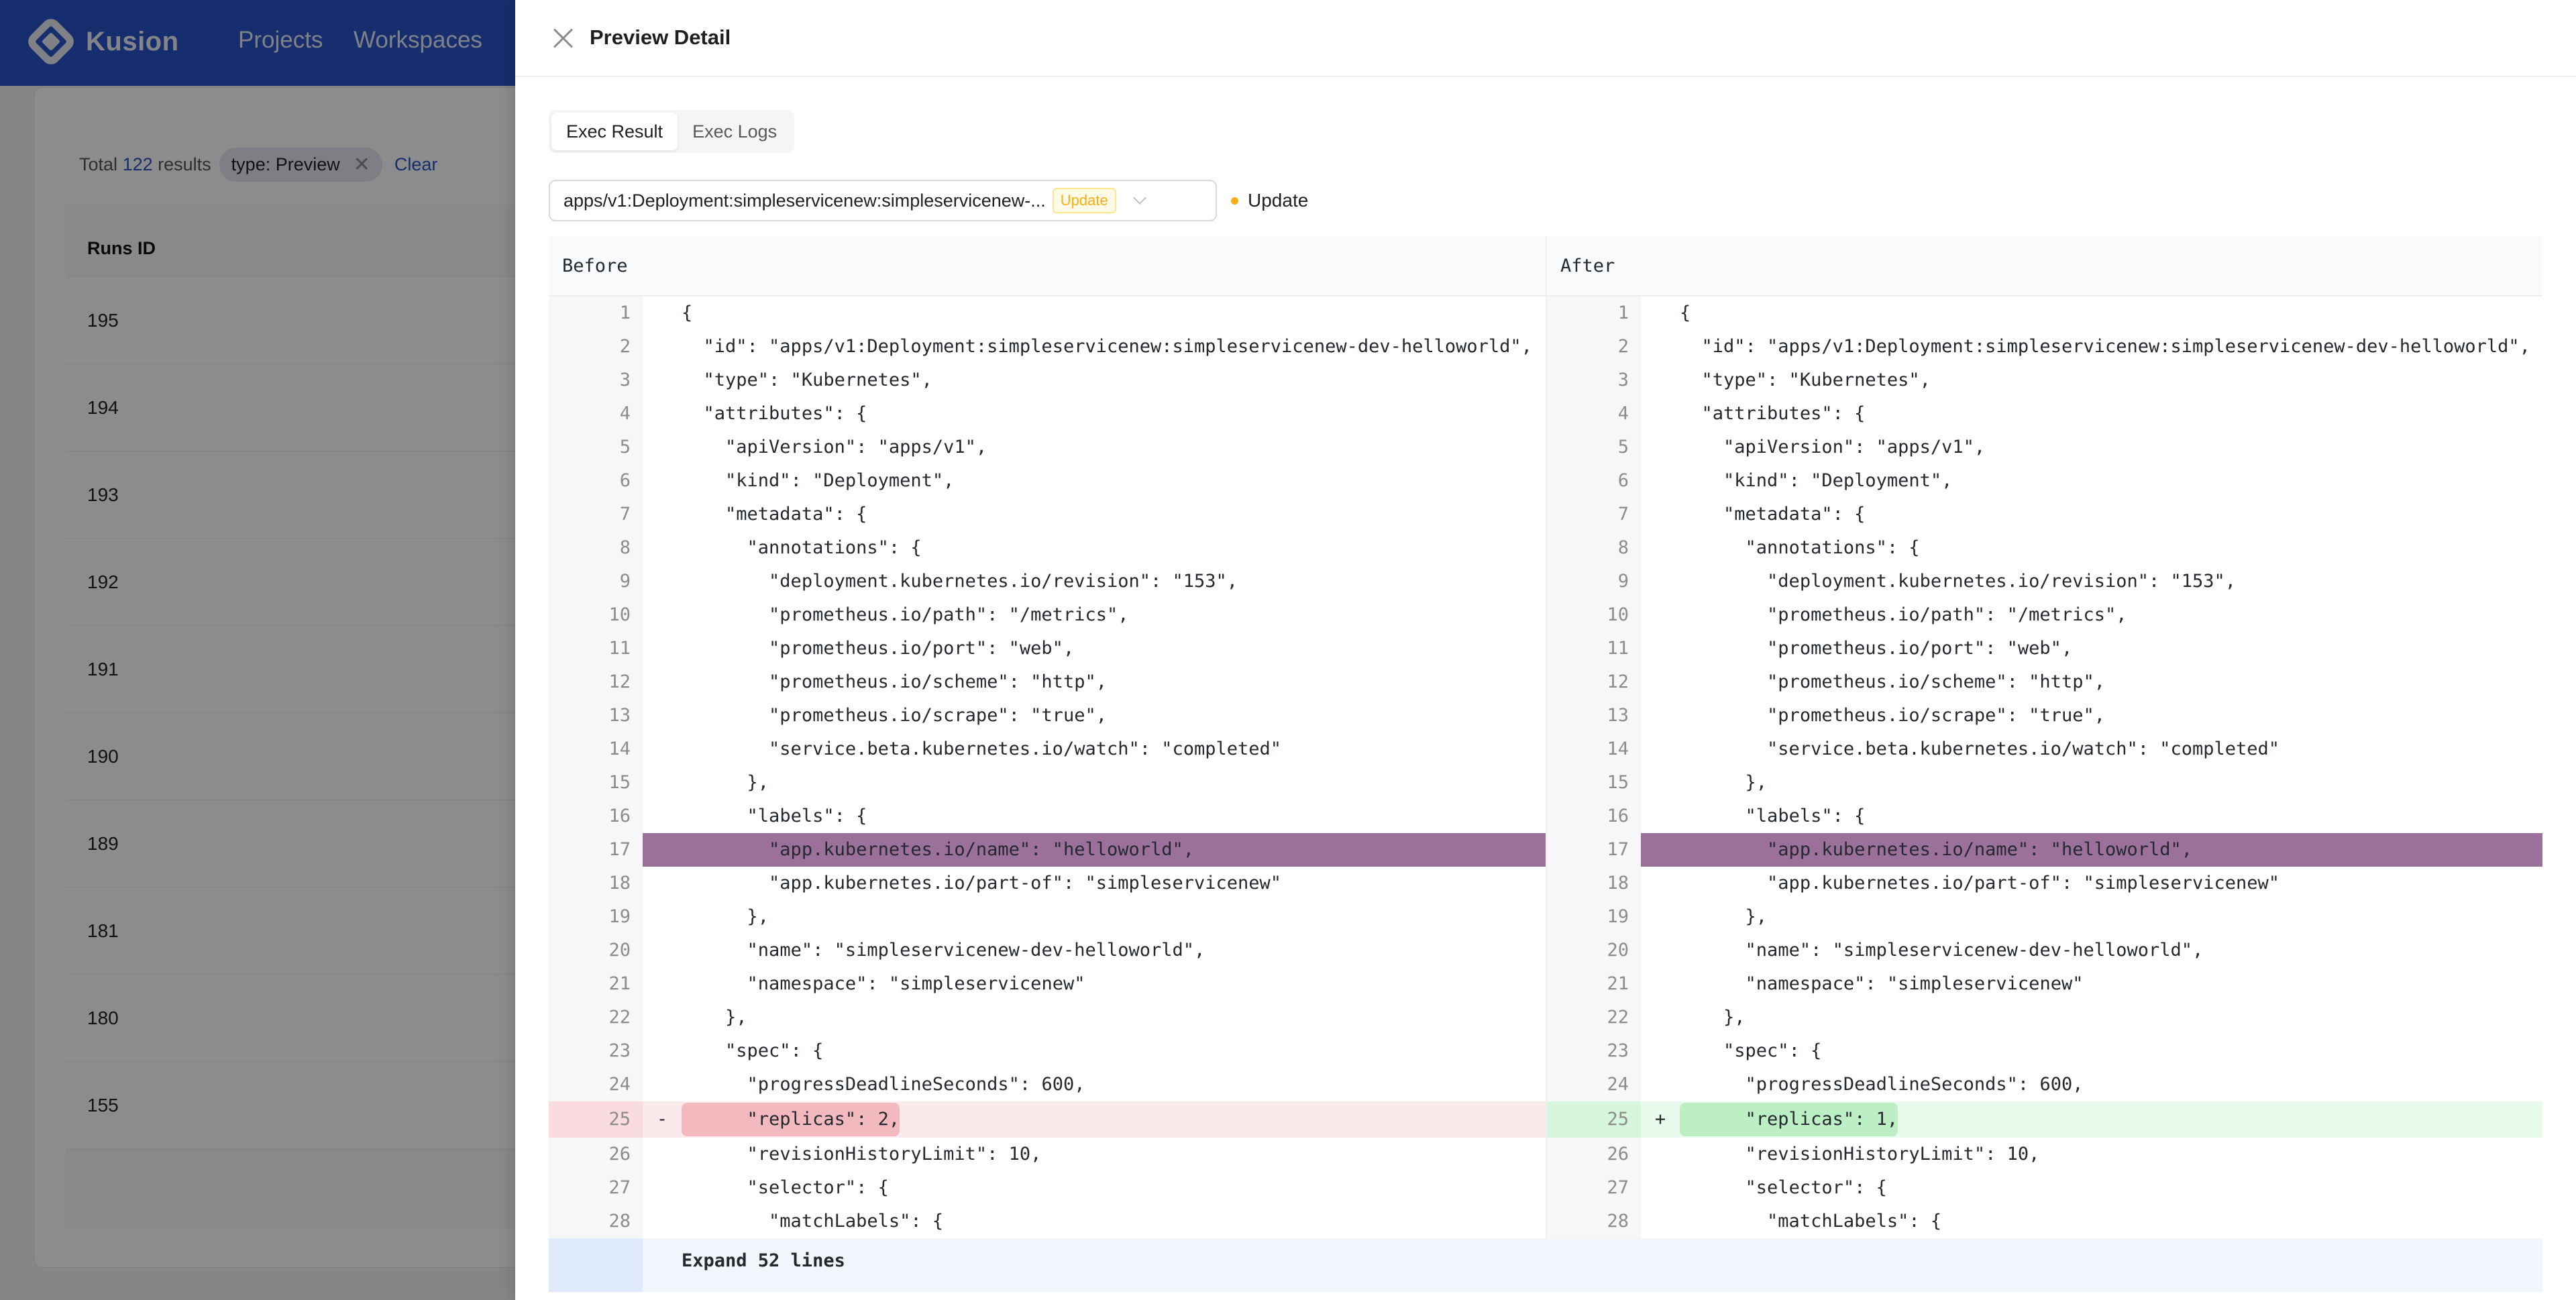  I want to click on diff-line: 10 "prometheus.io/path": "/metrics",, so click(2044, 615).